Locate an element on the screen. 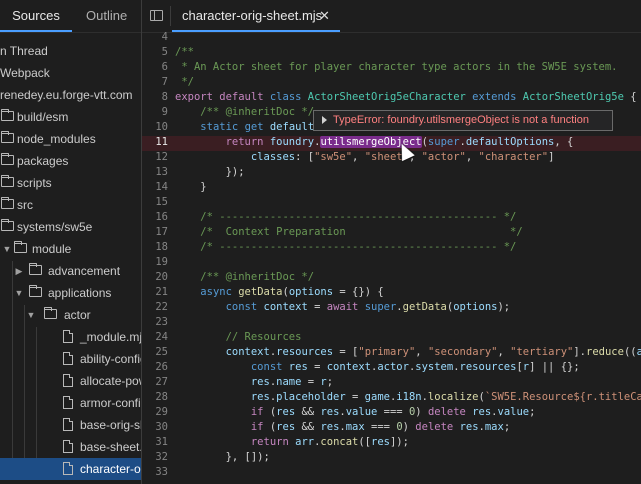  line-number: 23 is located at coordinates (161, 322).